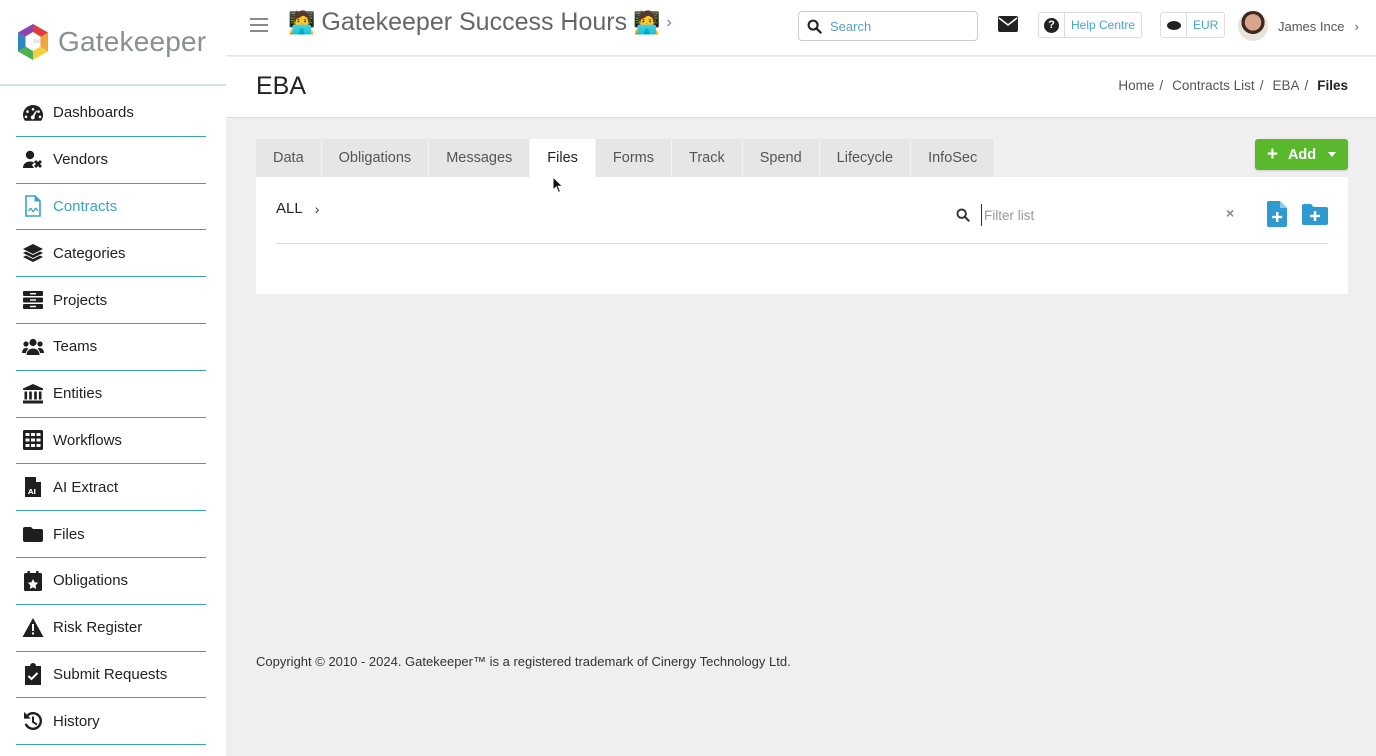 The width and height of the screenshot is (1376, 756). Describe the element at coordinates (633, 158) in the screenshot. I see `tab-forms: Forms` at that location.